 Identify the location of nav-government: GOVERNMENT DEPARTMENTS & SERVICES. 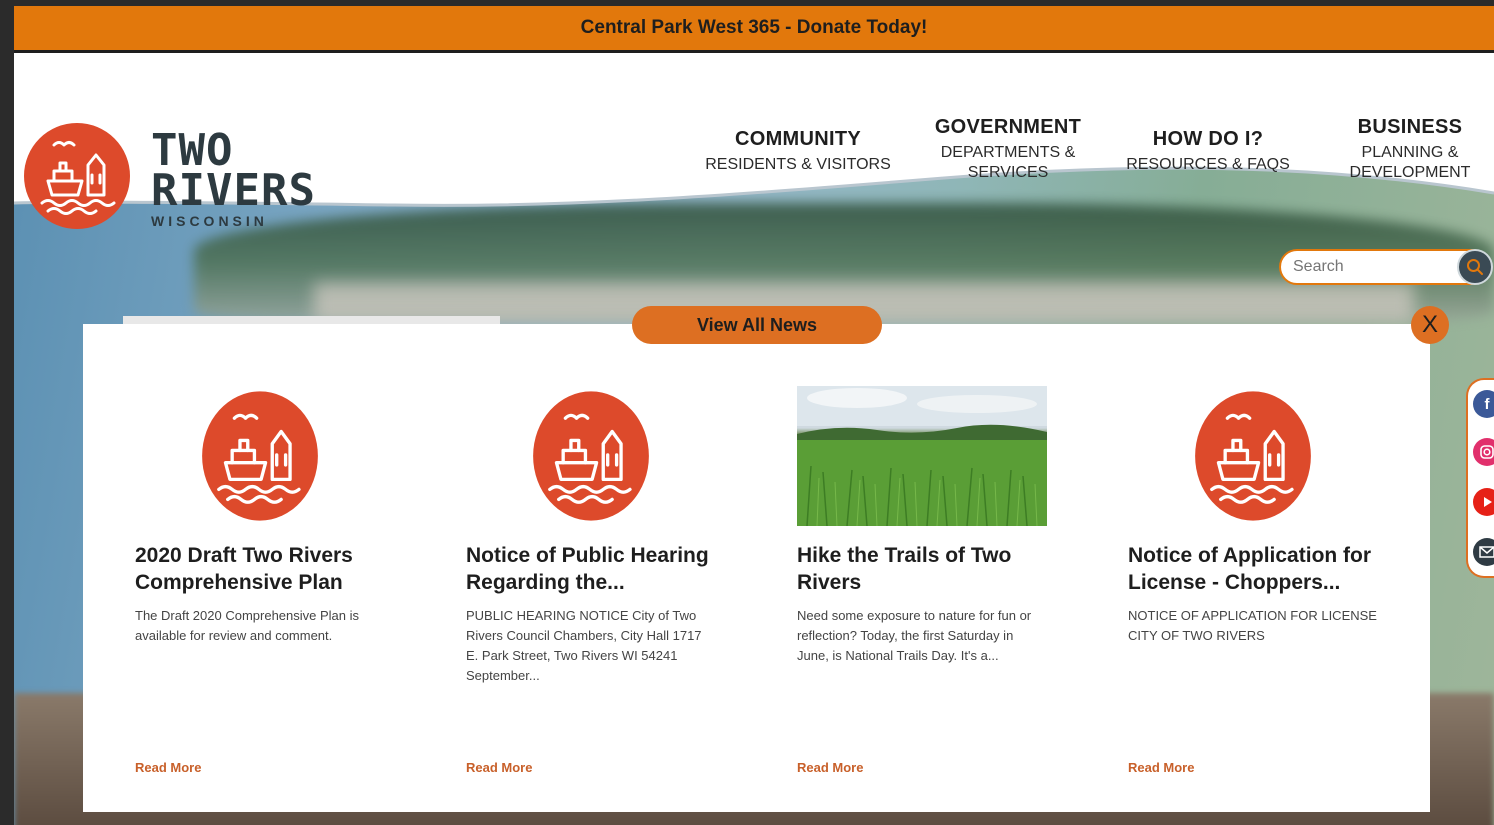
(1008, 149).